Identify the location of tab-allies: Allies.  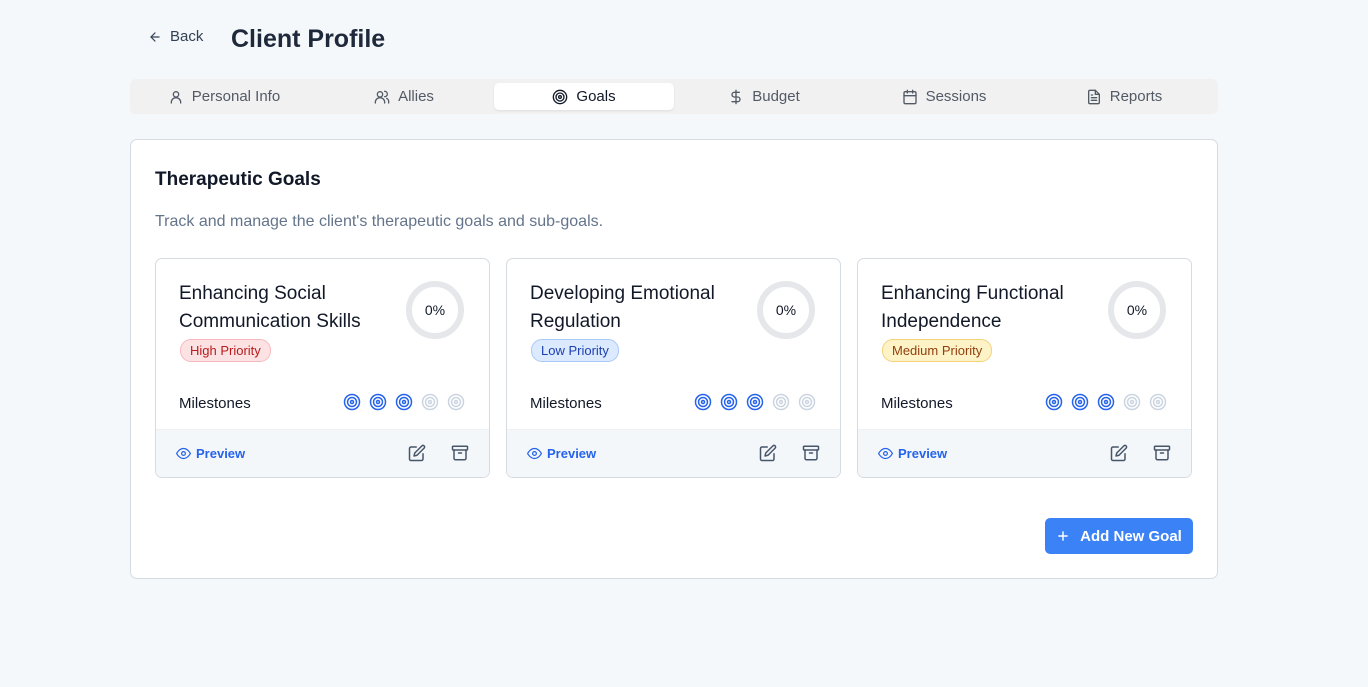
(404, 96).